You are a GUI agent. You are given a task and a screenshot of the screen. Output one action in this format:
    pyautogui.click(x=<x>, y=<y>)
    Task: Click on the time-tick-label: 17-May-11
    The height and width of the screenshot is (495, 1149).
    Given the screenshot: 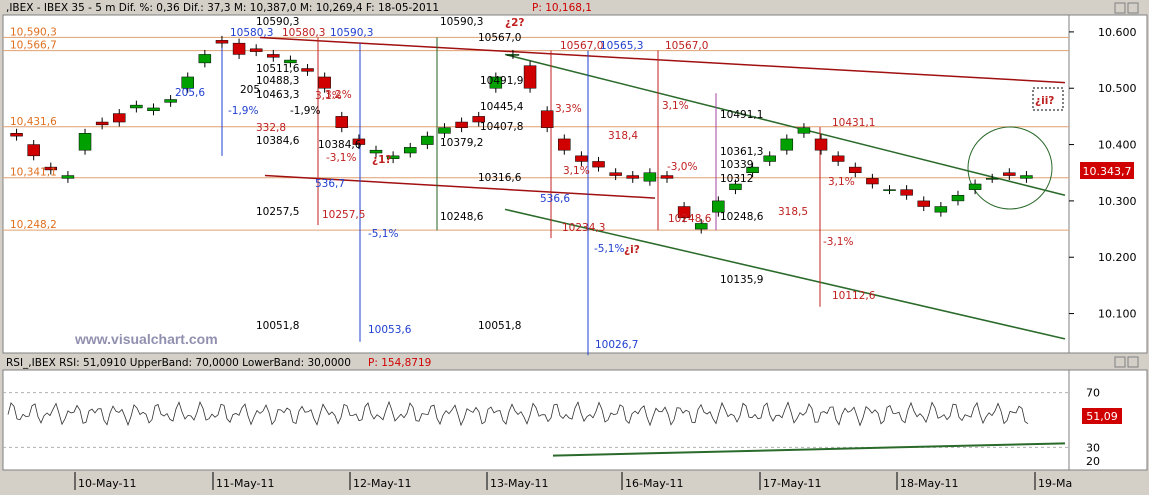 What is the action you would take?
    pyautogui.click(x=792, y=483)
    